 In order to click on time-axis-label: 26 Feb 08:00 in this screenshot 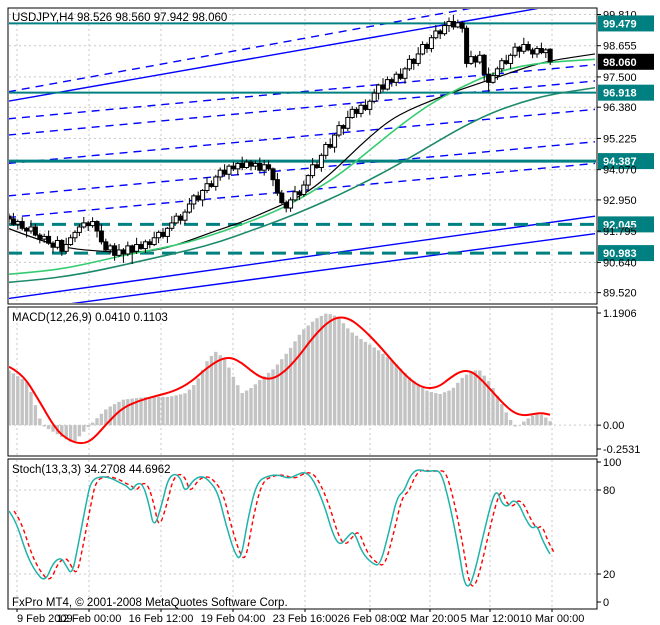, I will do `click(370, 619)`.